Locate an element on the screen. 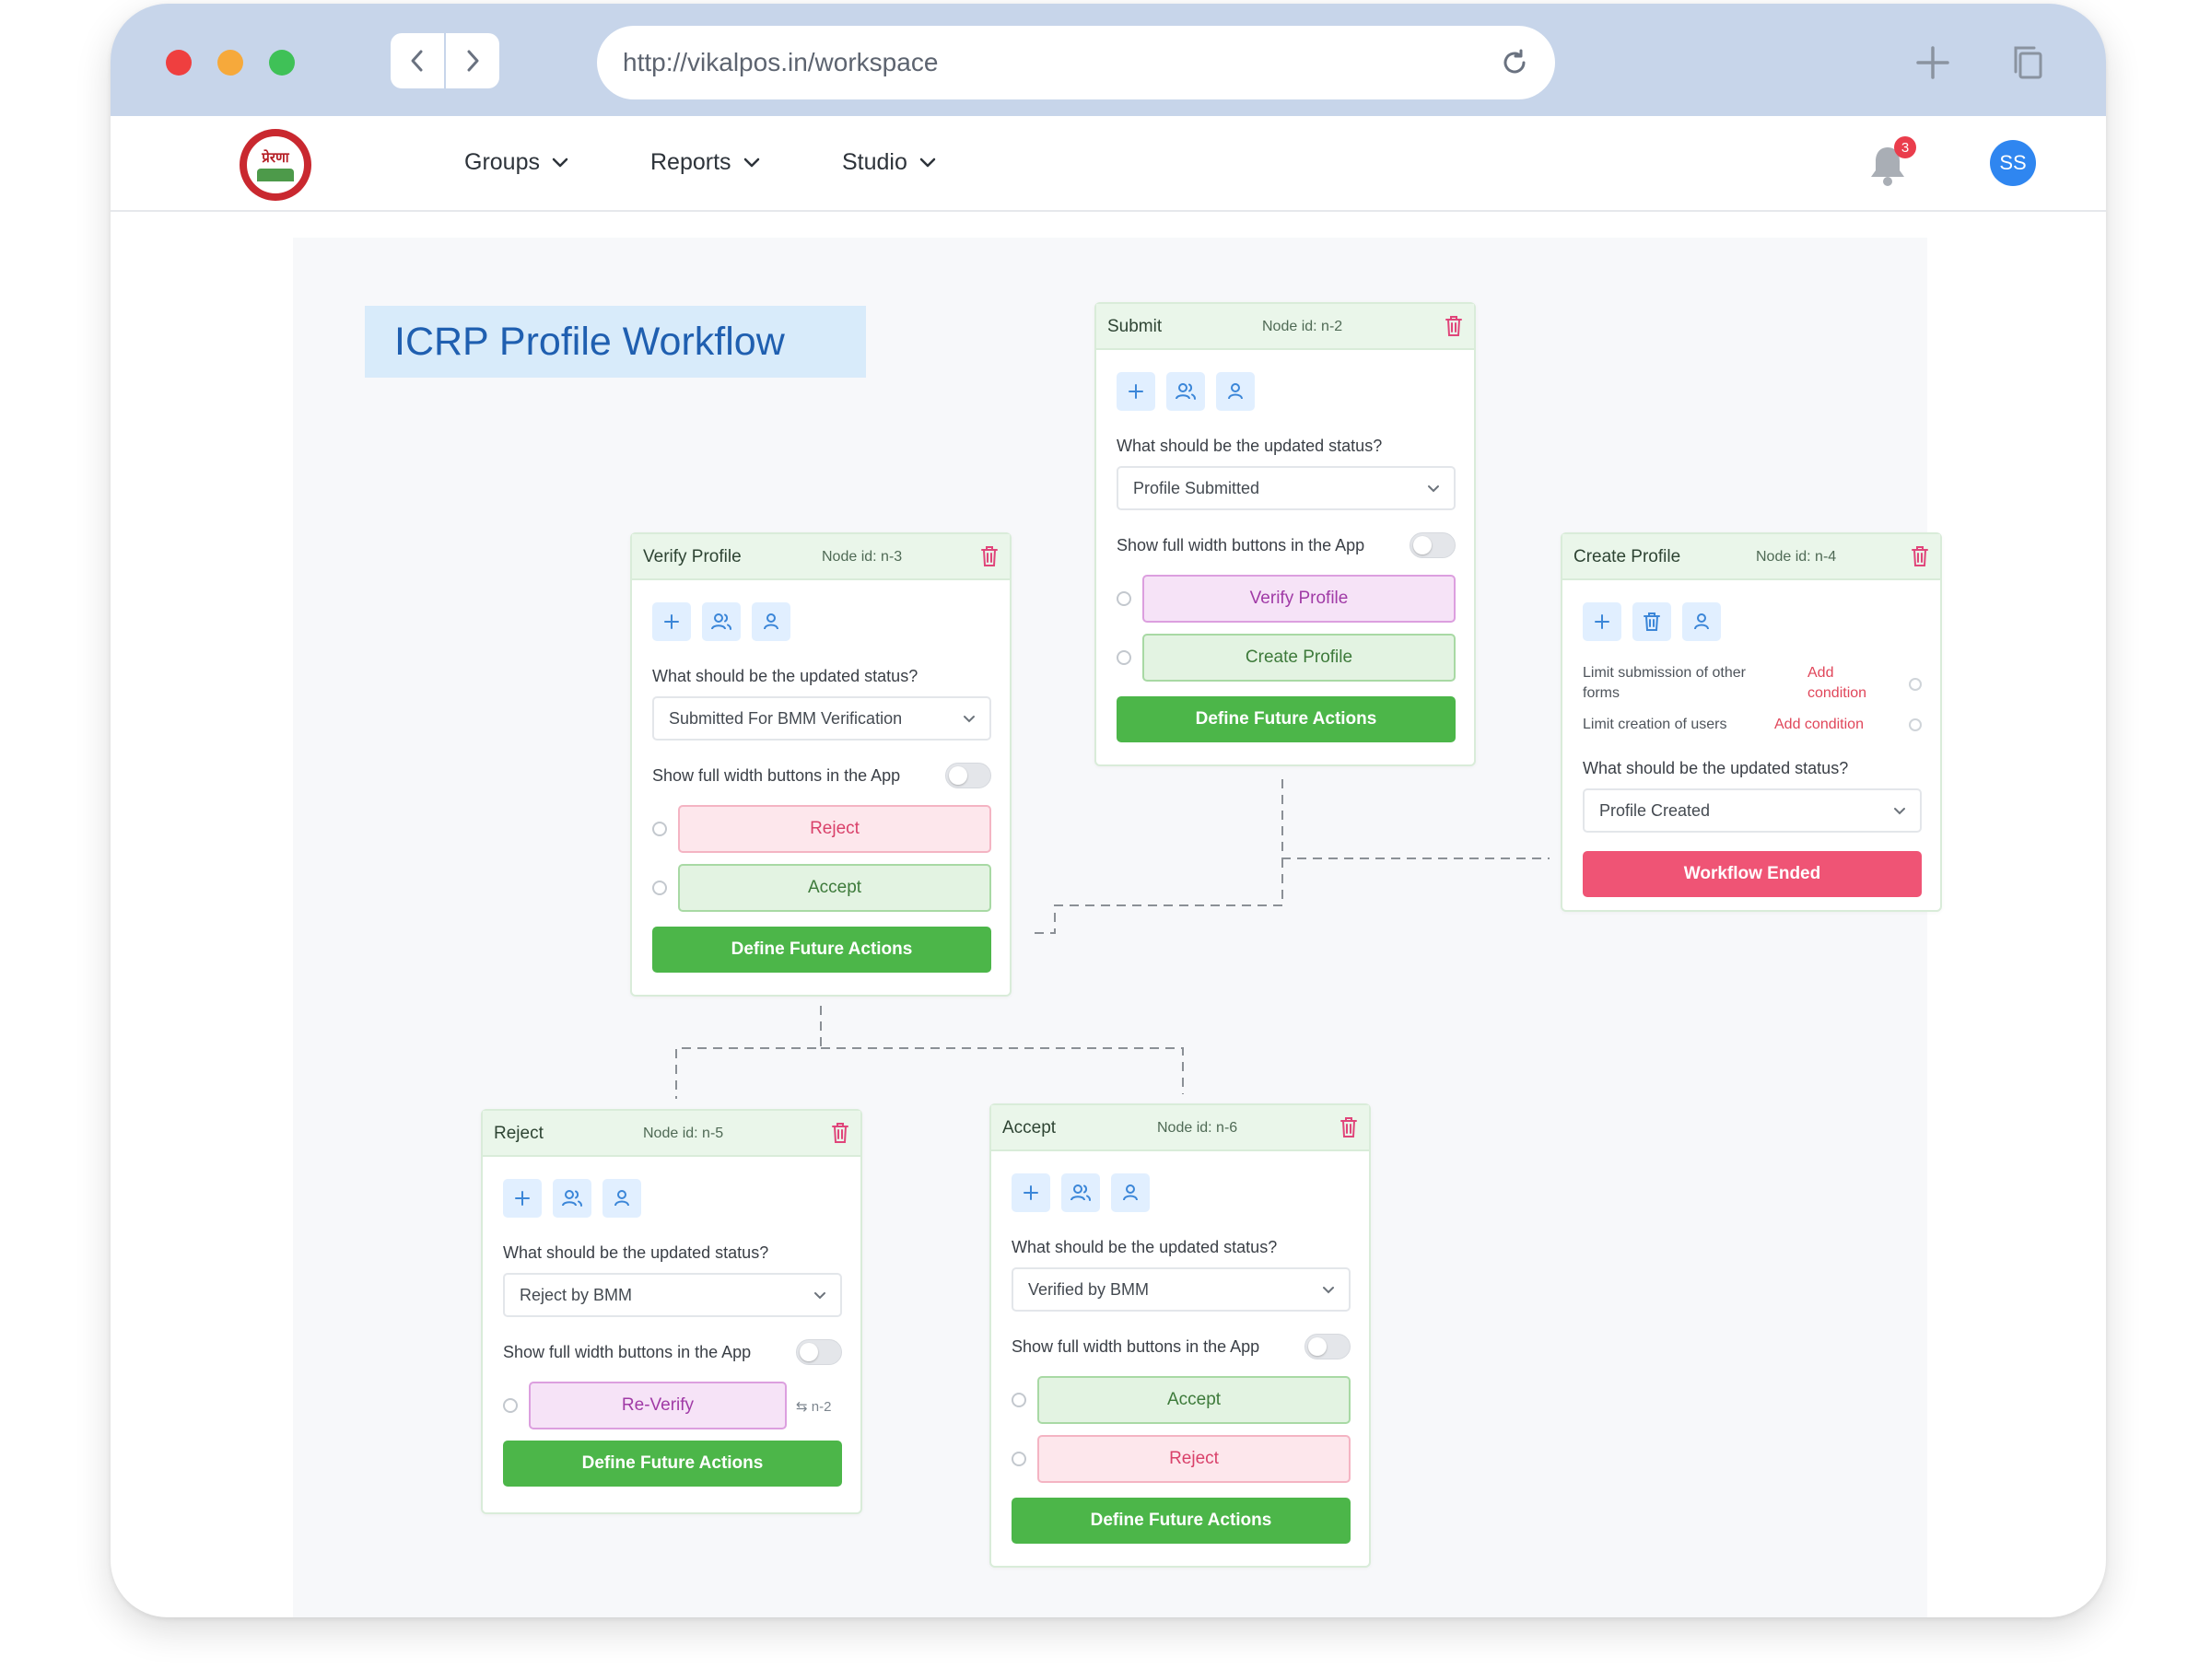 The image size is (2211, 1680). status-select: Verified by BMM is located at coordinates (1181, 1289).